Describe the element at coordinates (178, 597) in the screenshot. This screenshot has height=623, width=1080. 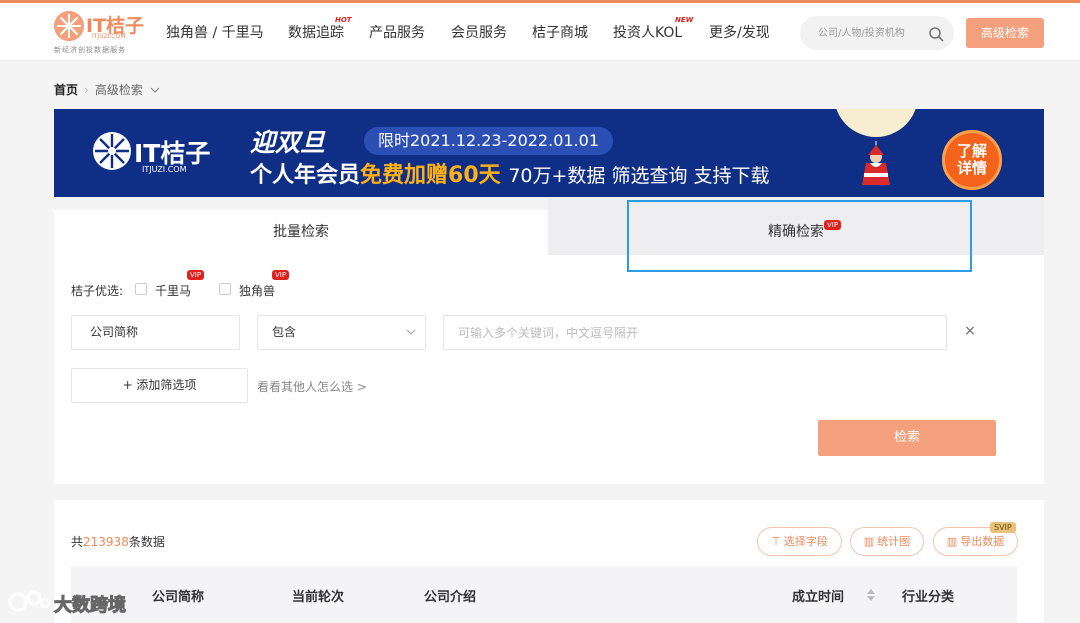
I see `column-header: 公司简称` at that location.